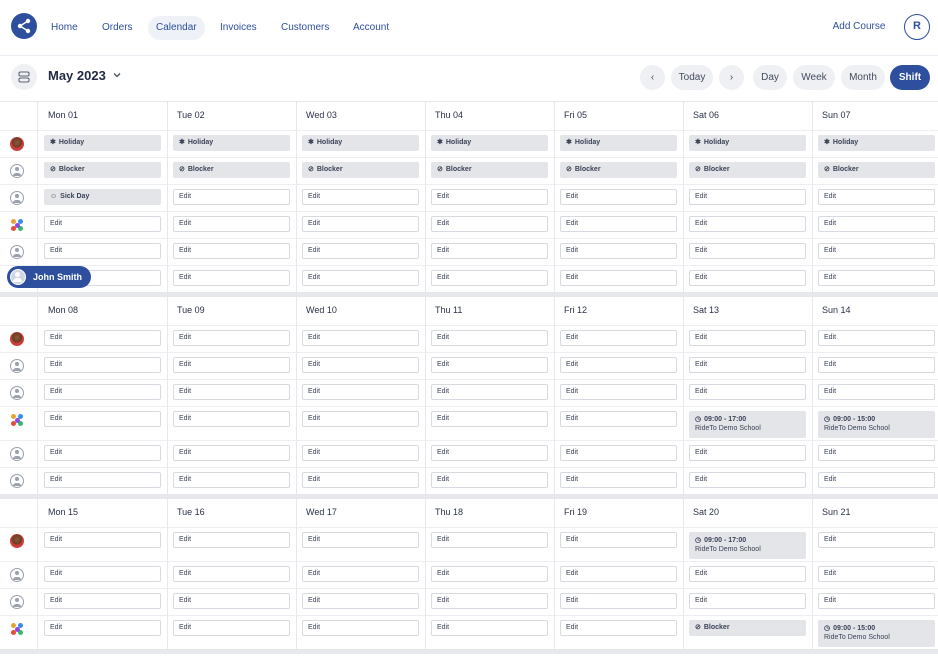 This screenshot has width=938, height=660. Describe the element at coordinates (176, 28) in the screenshot. I see `nav-calendar: Calendar` at that location.